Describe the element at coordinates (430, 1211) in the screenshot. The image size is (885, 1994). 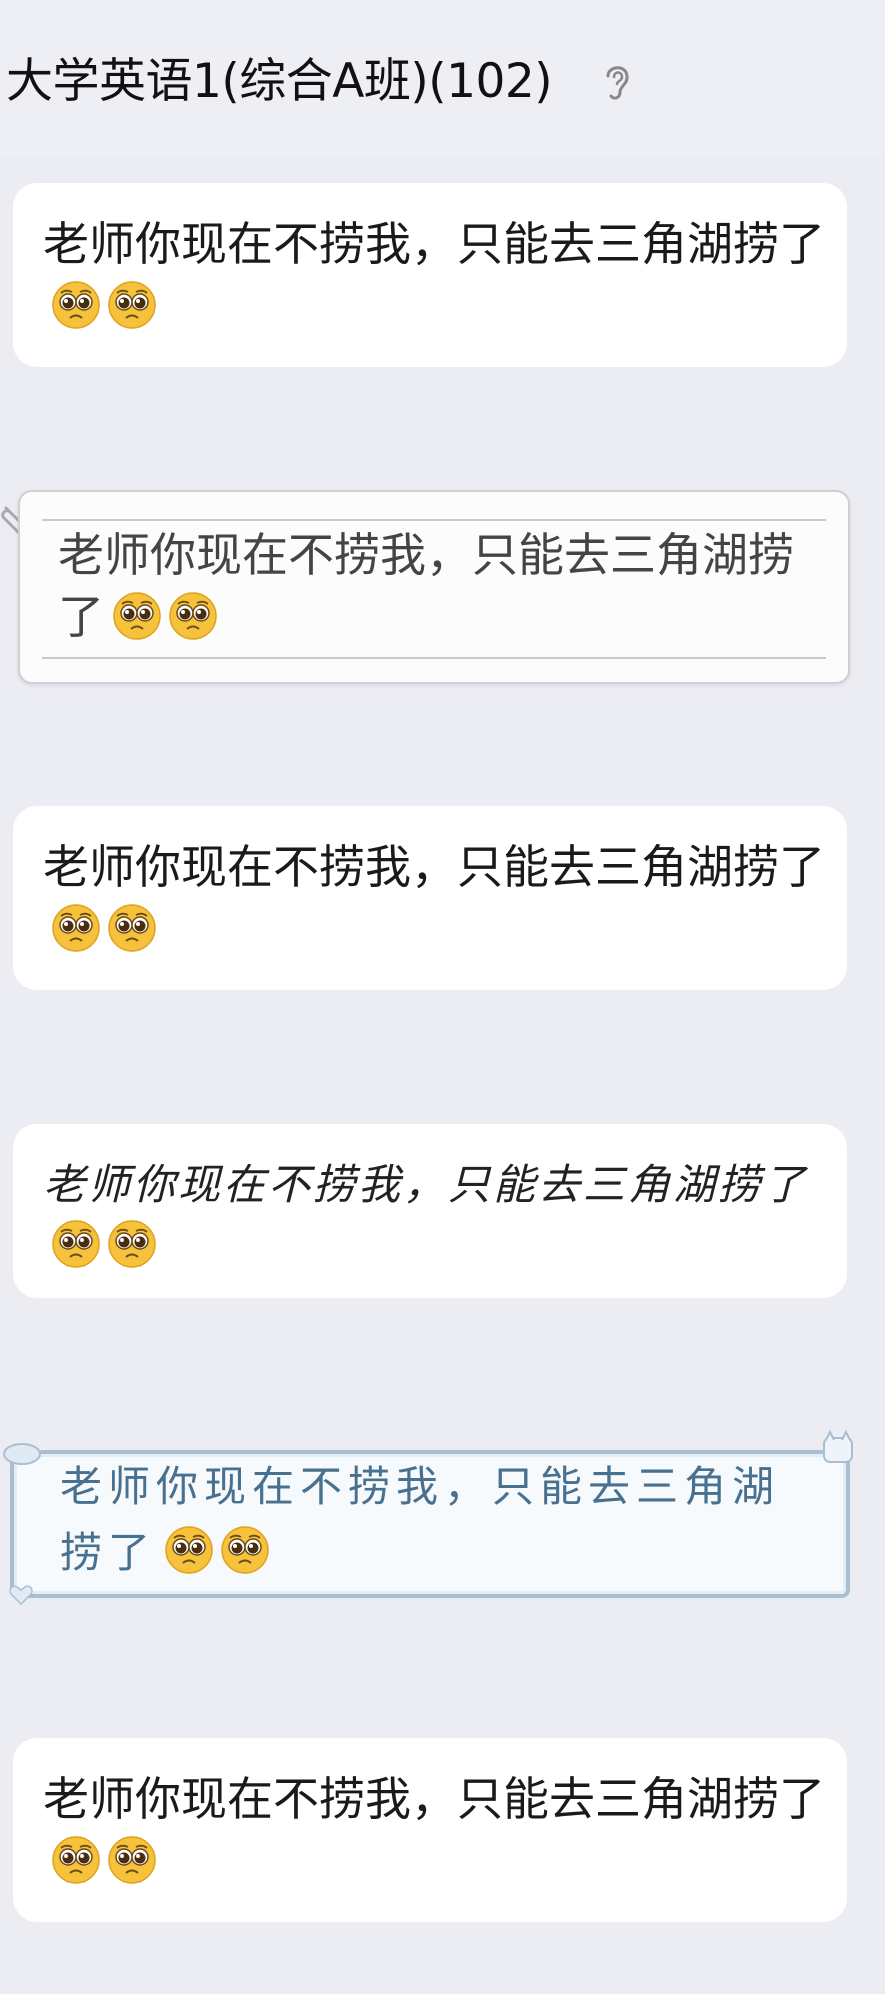
I see `message-bubble-handwriting: 老师你现在不捞我，只能去三角湖捞了` at that location.